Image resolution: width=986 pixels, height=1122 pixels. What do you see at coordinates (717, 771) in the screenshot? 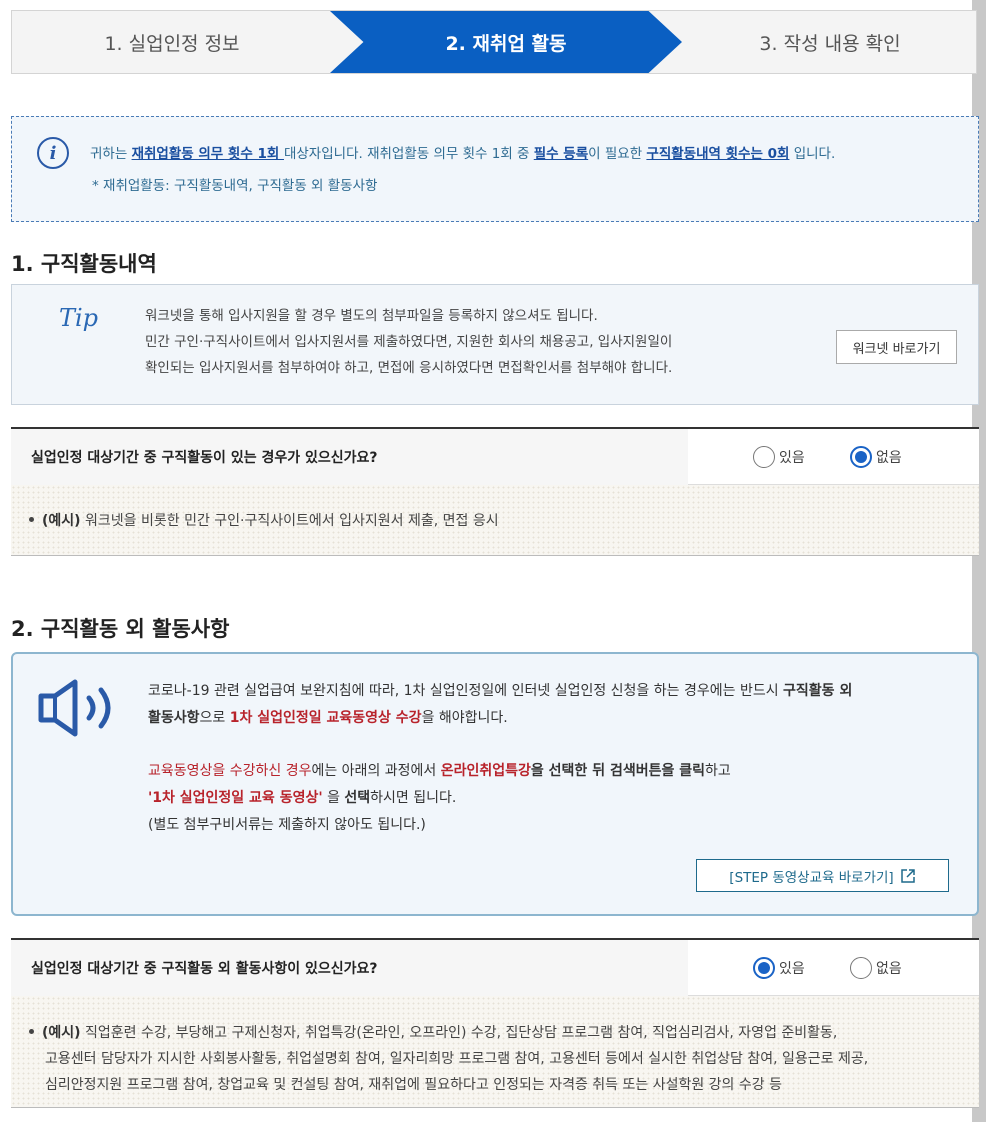
I see `text: 하고` at bounding box center [717, 771].